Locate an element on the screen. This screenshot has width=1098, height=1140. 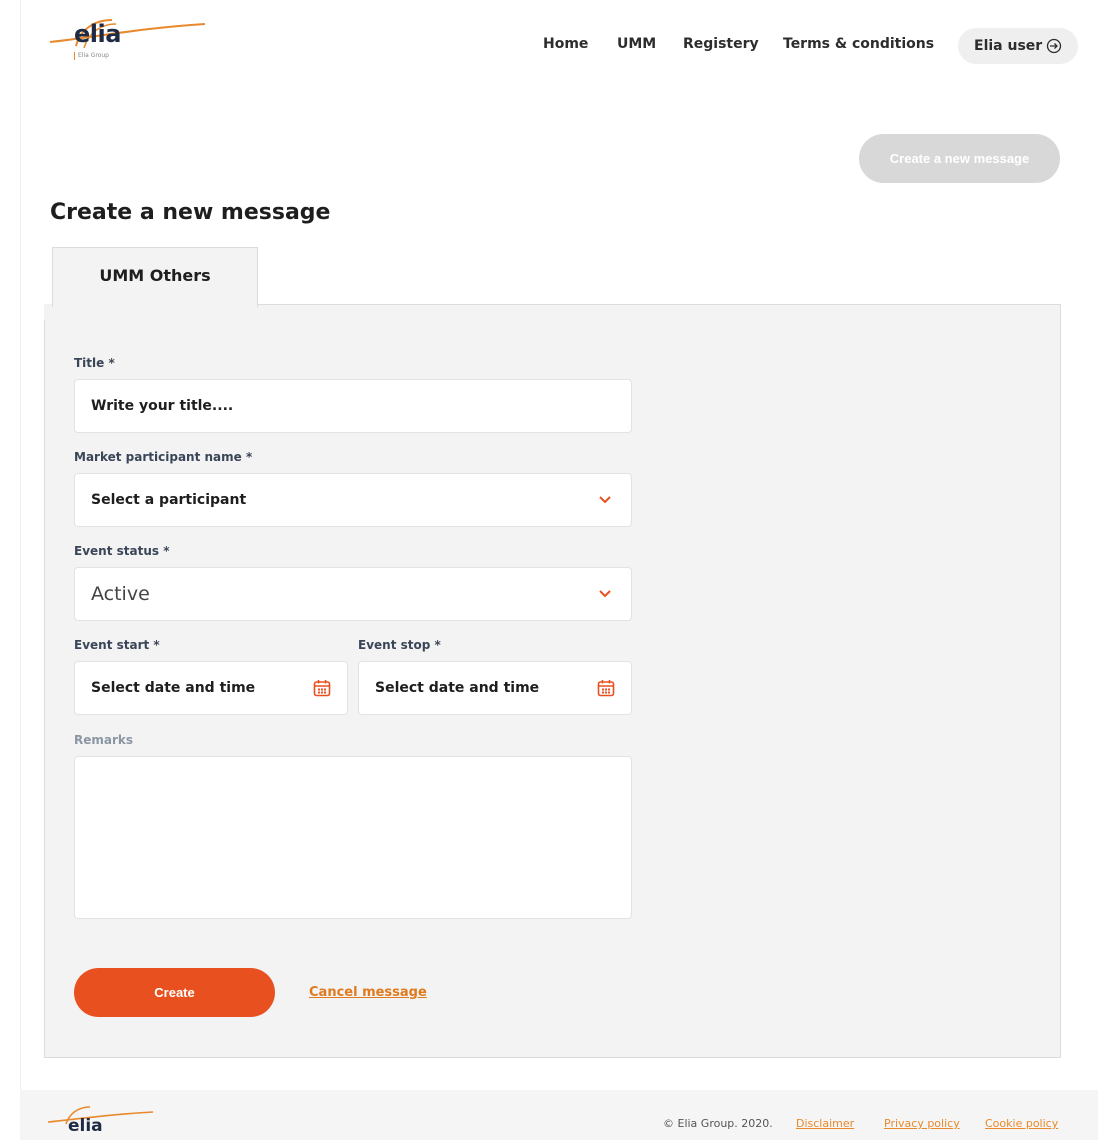
status-label: Event status * is located at coordinates (122, 551).